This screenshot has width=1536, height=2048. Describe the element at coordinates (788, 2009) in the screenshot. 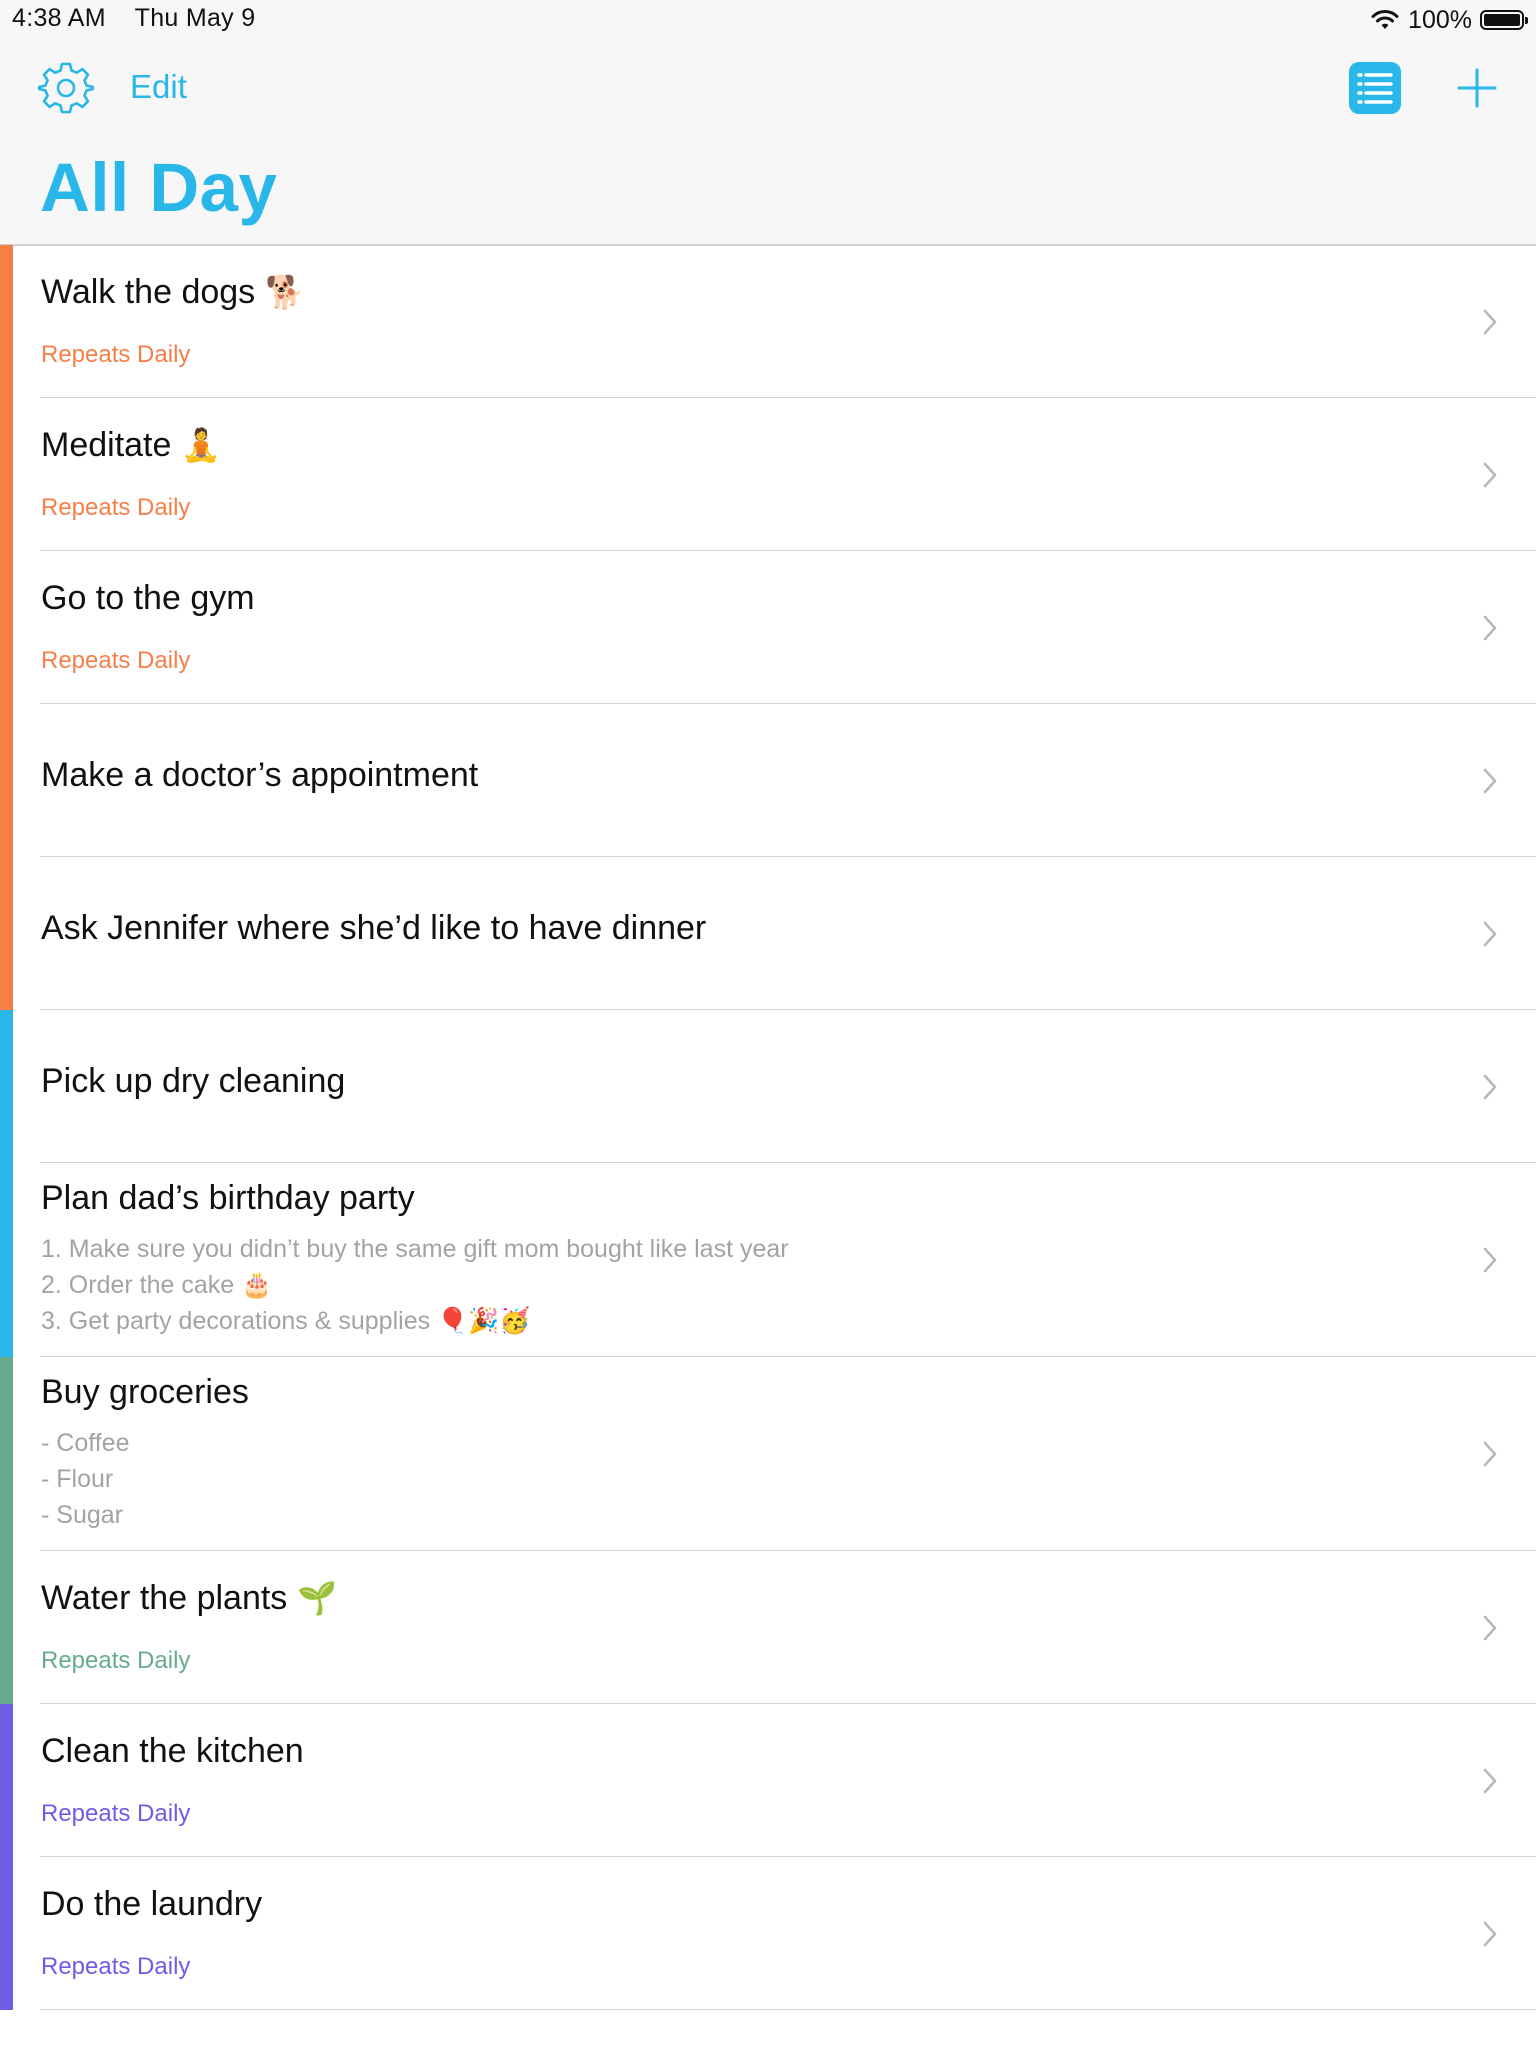

I see `row-separator` at that location.